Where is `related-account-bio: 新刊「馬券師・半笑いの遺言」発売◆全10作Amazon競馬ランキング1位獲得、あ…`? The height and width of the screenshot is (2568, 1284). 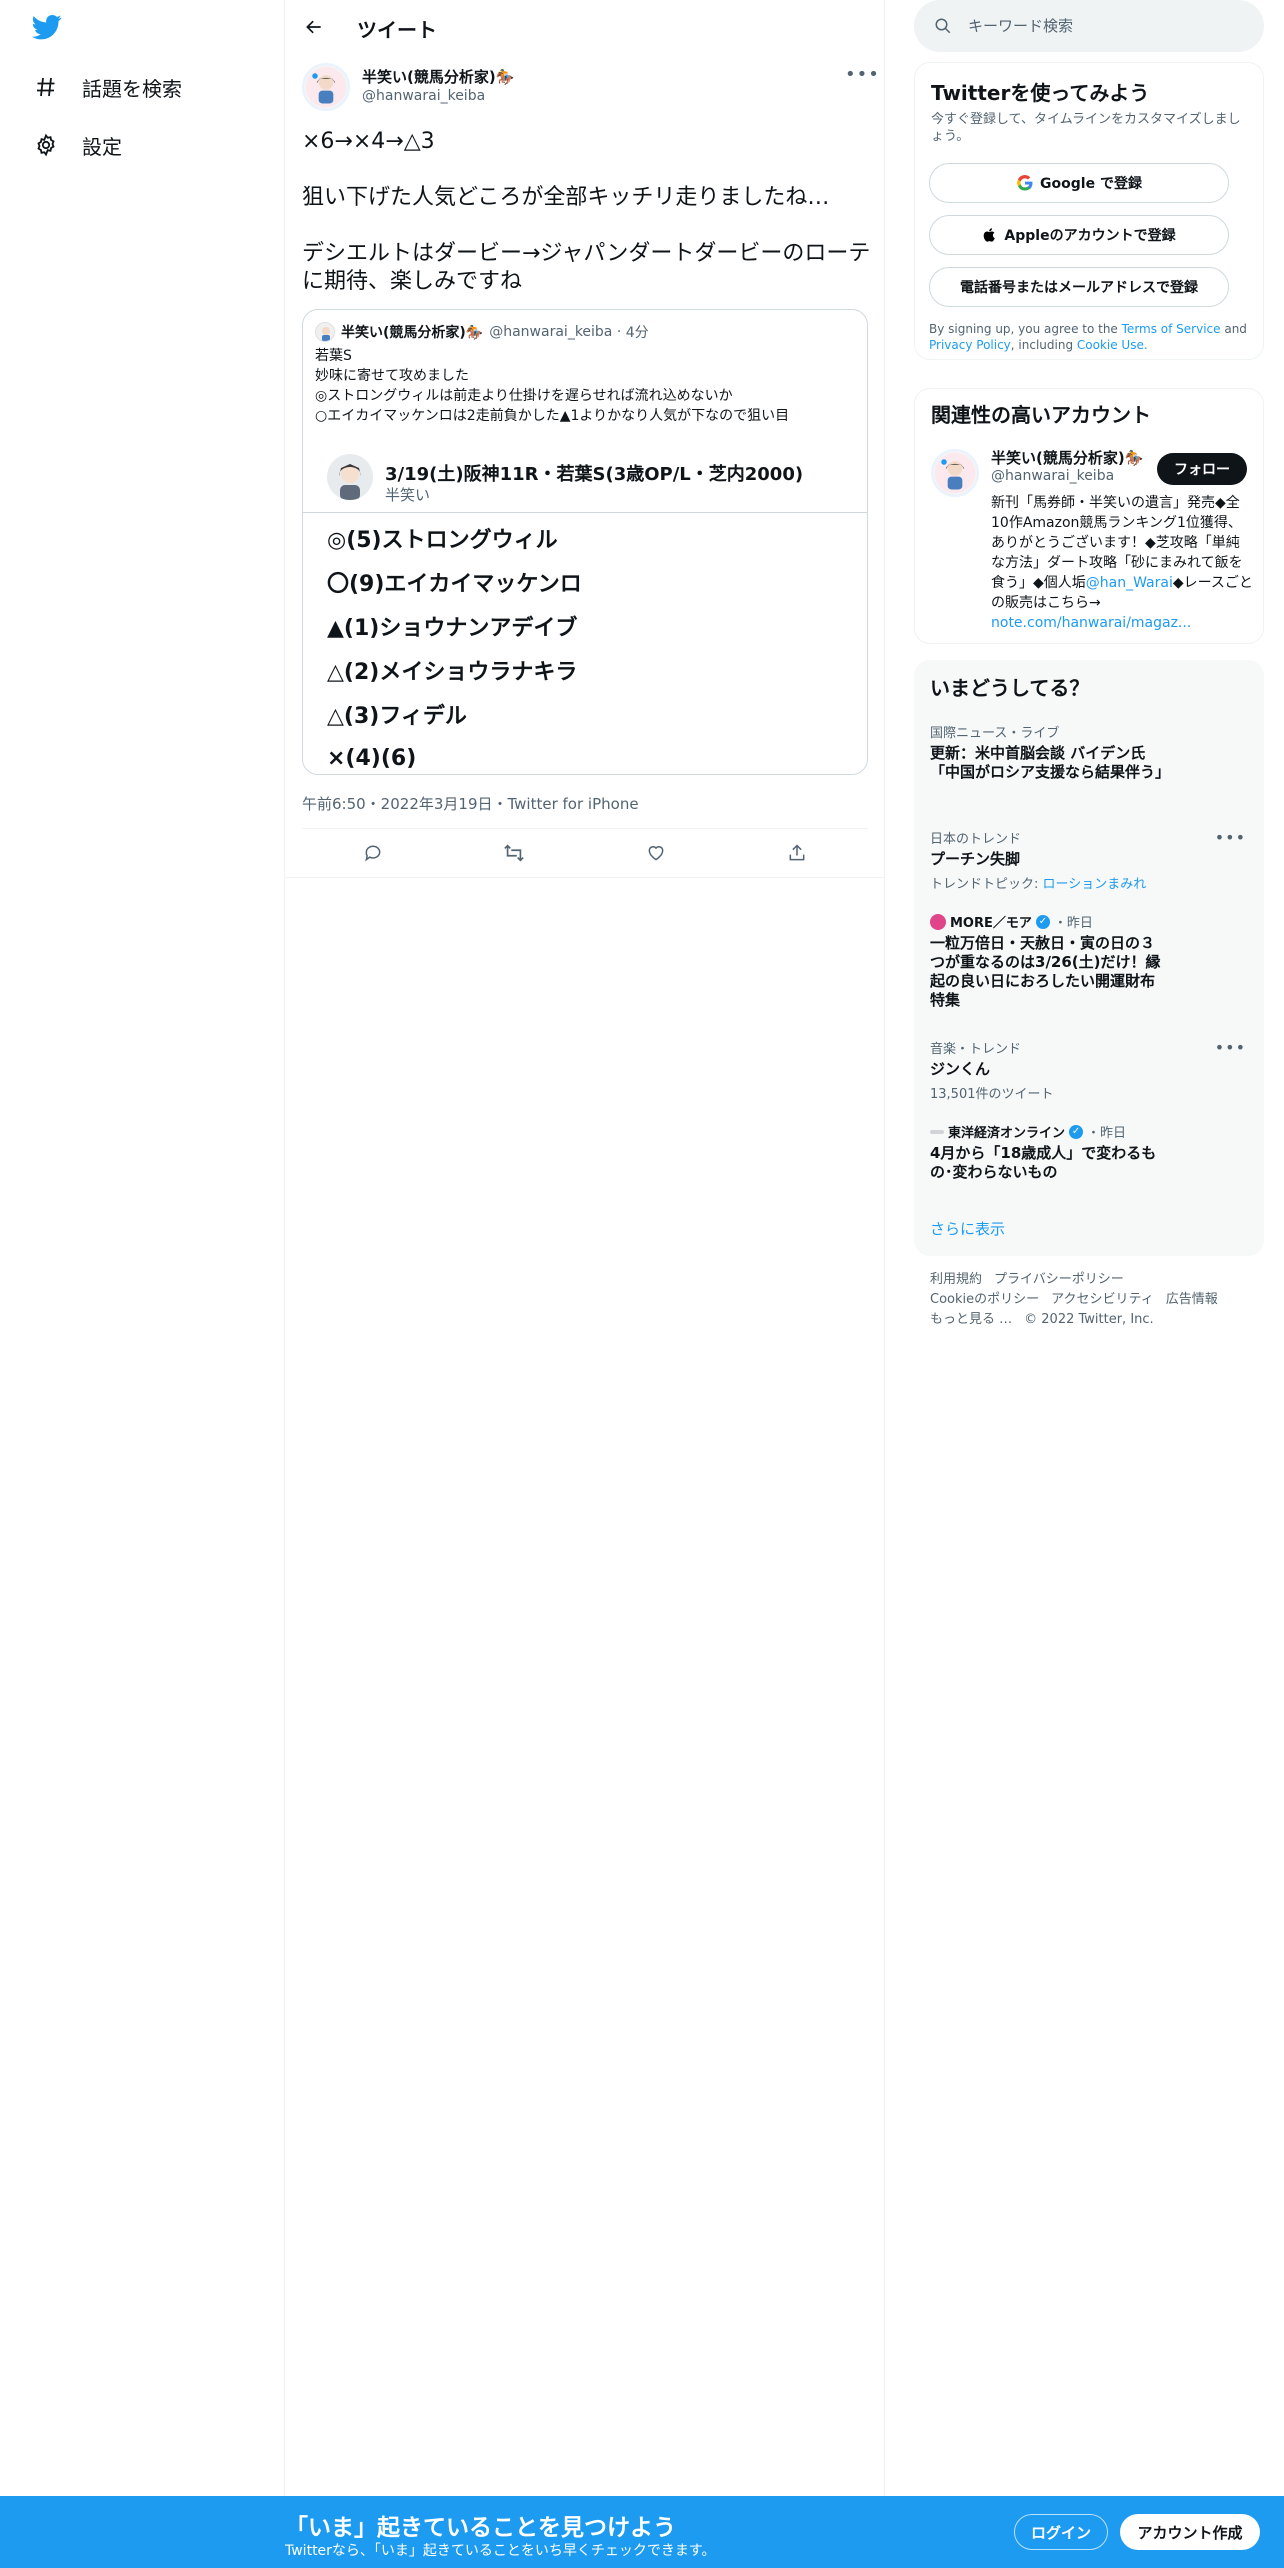 related-account-bio: 新刊「馬券師・半笑いの遺言」発売◆全10作Amazon競馬ランキング1位獲得、あ… is located at coordinates (1122, 563).